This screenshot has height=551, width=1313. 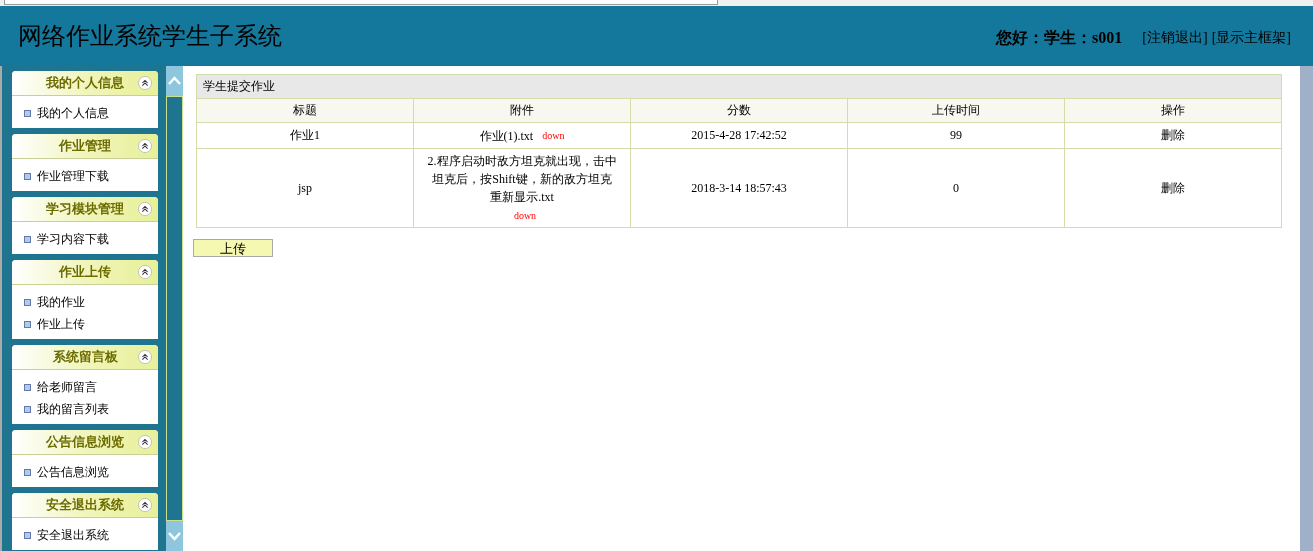 What do you see at coordinates (73, 409) in the screenshot?
I see `menu-link: 我的留言列表` at bounding box center [73, 409].